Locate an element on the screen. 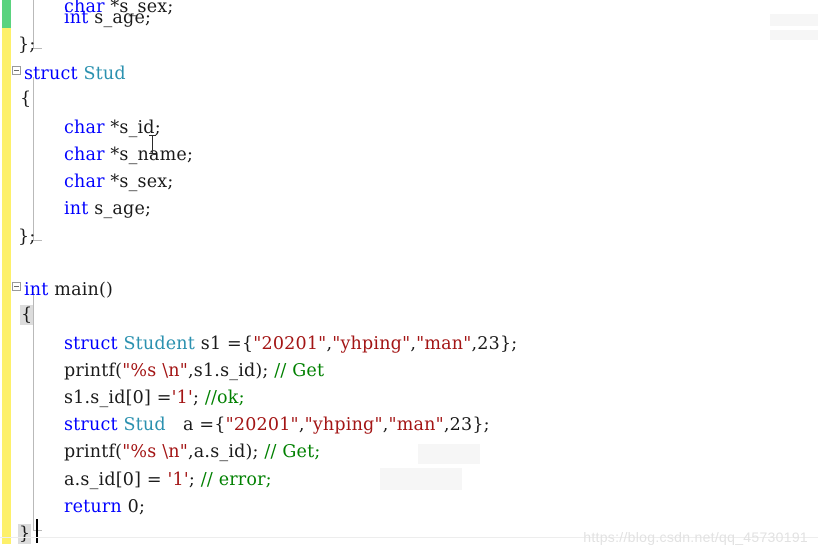  line-decl-s1-token-0: struct is located at coordinates (91, 344).